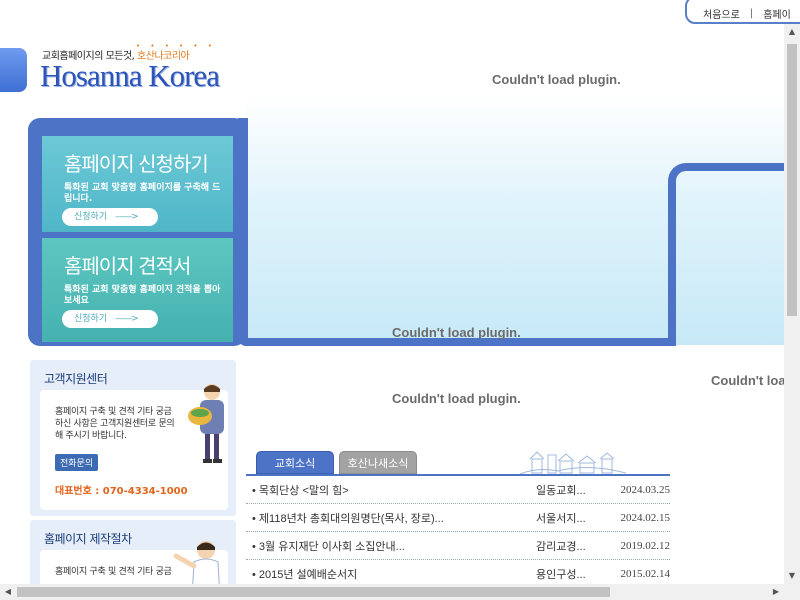  Describe the element at coordinates (645, 489) in the screenshot. I see `news-date: 2024.03.25` at that location.